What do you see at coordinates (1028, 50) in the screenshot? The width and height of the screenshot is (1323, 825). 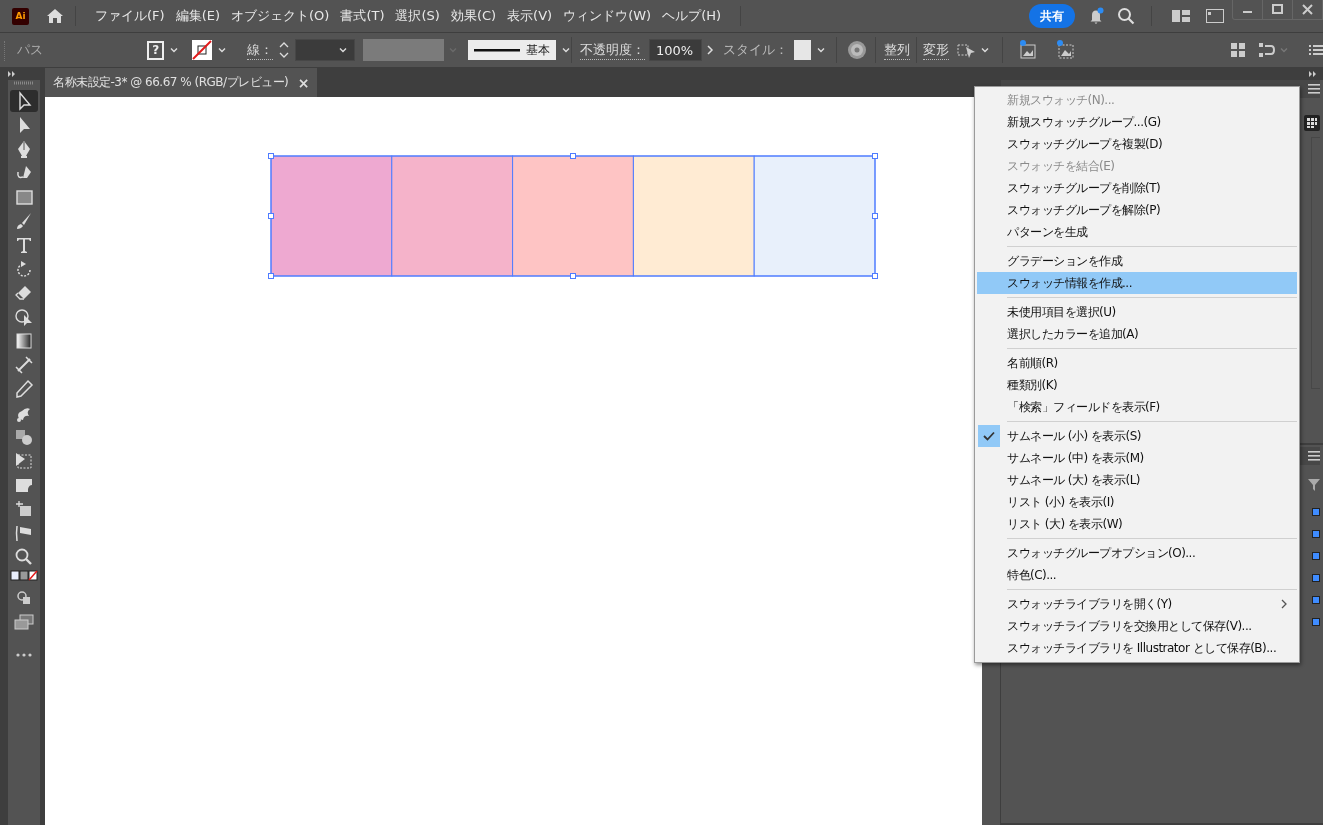 I see `image-trace-icon` at bounding box center [1028, 50].